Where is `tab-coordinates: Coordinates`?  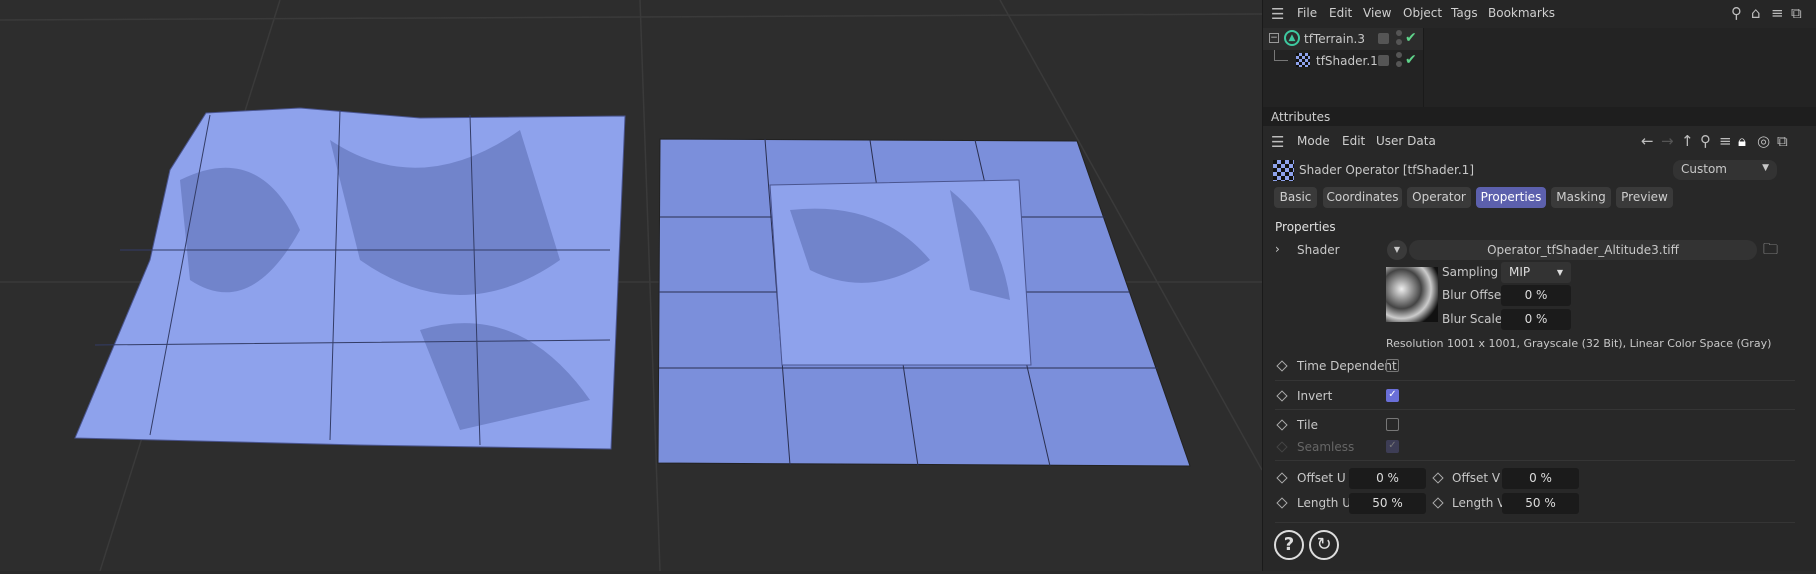
tab-coordinates: Coordinates is located at coordinates (1362, 197).